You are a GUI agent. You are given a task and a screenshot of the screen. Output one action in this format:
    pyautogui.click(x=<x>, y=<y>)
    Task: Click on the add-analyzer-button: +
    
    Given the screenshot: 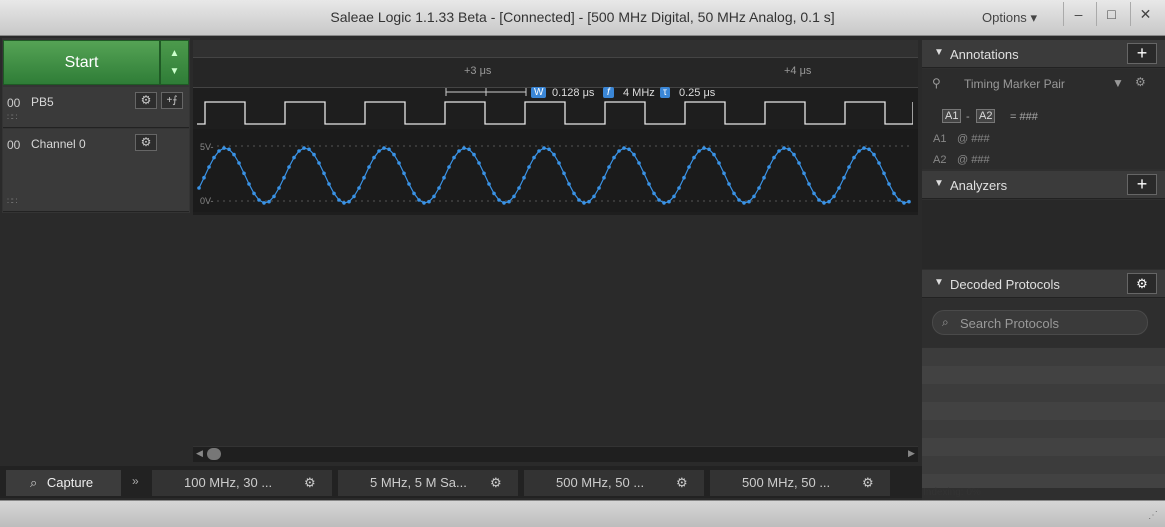 What is the action you would take?
    pyautogui.click(x=1142, y=184)
    